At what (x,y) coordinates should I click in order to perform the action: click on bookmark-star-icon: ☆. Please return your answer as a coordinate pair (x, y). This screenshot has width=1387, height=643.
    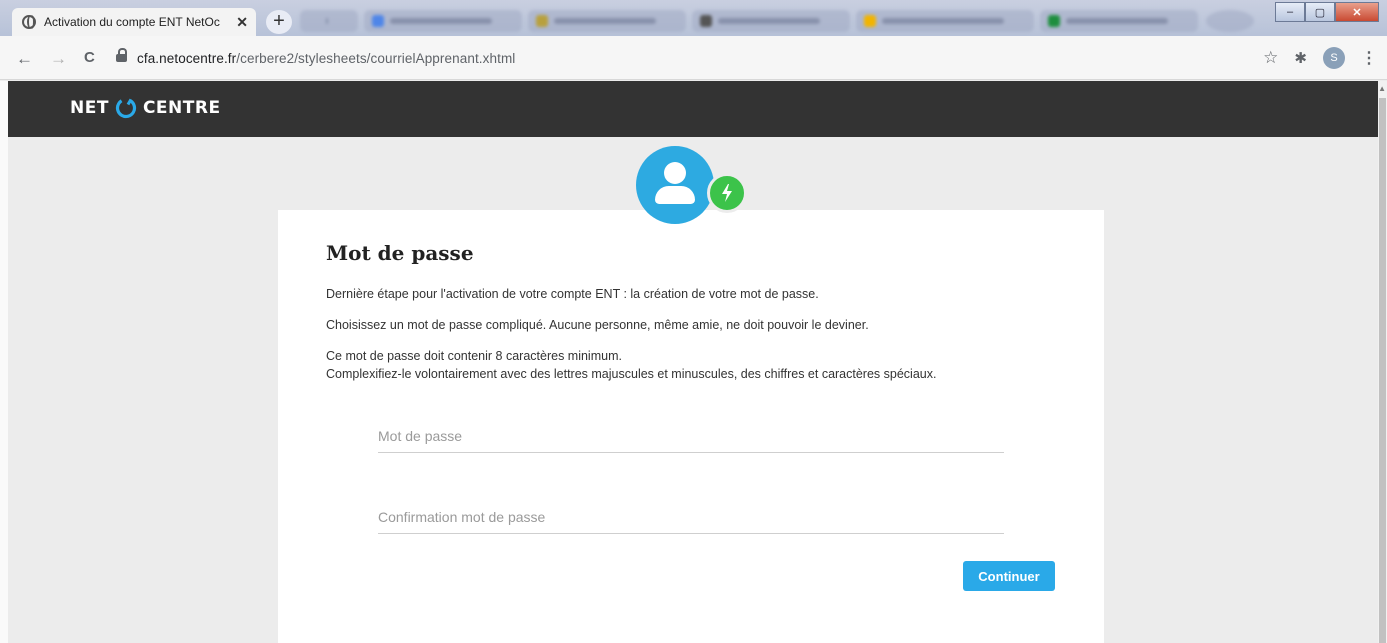
    Looking at the image, I should click on (1270, 58).